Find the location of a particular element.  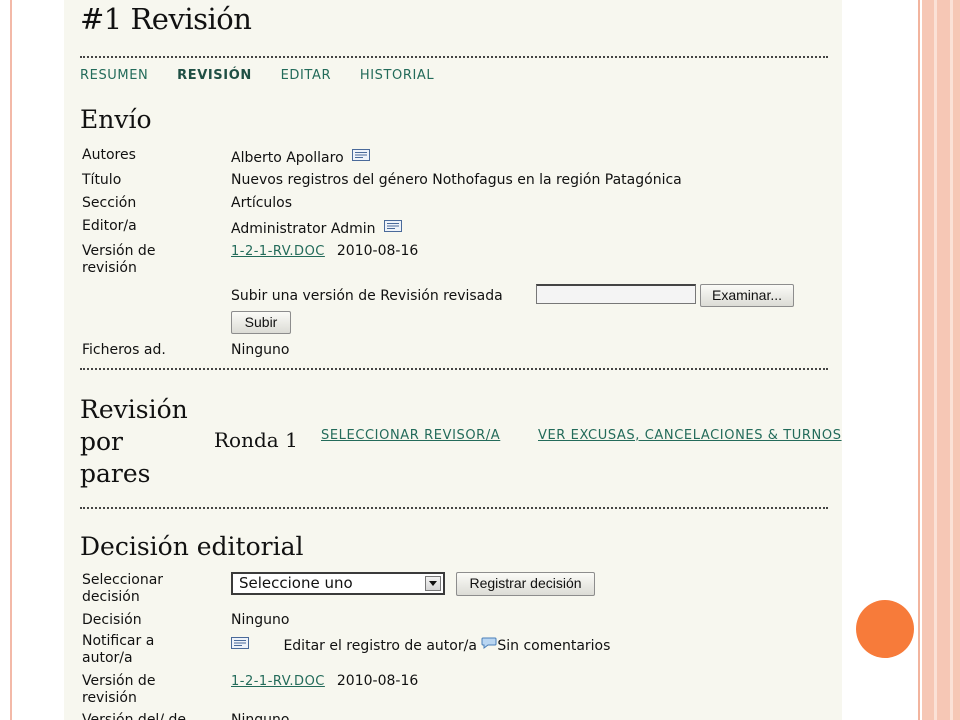

editor-value: Administrator Admin is located at coordinates (316, 229).